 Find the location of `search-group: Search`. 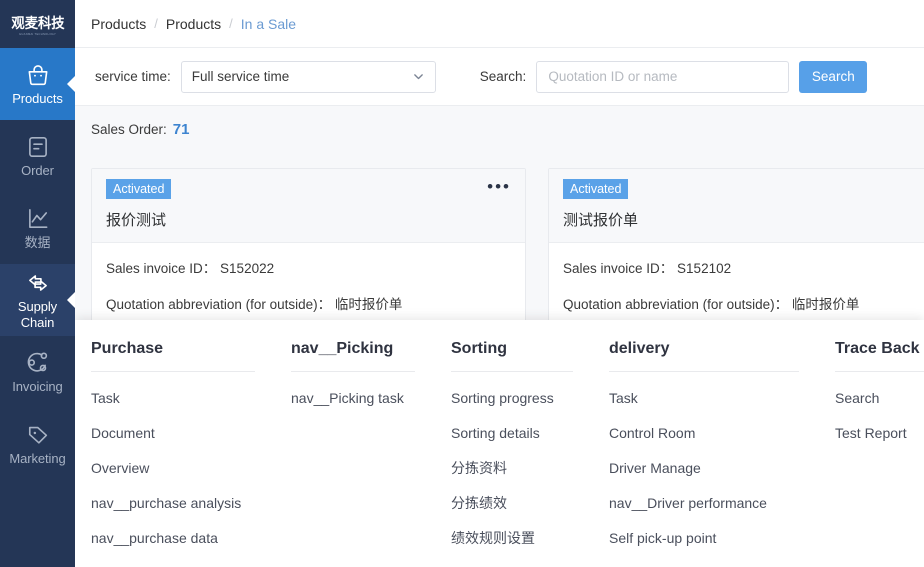

search-group: Search is located at coordinates (673, 76).